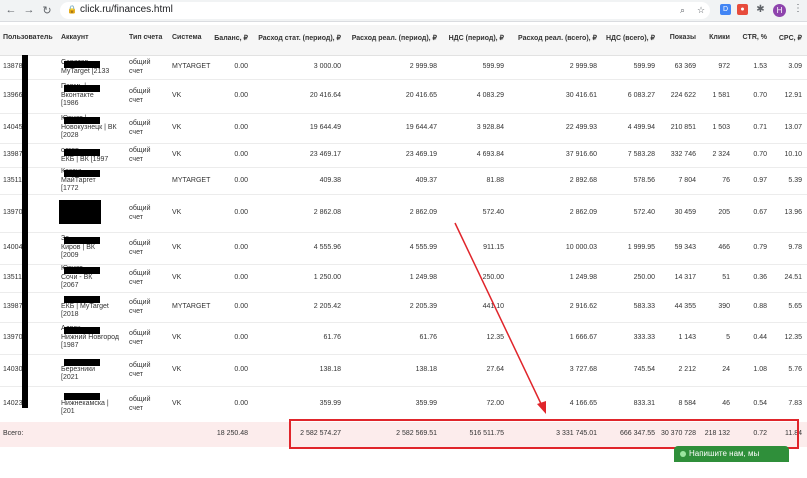 Image resolution: width=807 pixels, height=478 pixels. What do you see at coordinates (500, 318) in the screenshot?
I see `annotation-arrow` at bounding box center [500, 318].